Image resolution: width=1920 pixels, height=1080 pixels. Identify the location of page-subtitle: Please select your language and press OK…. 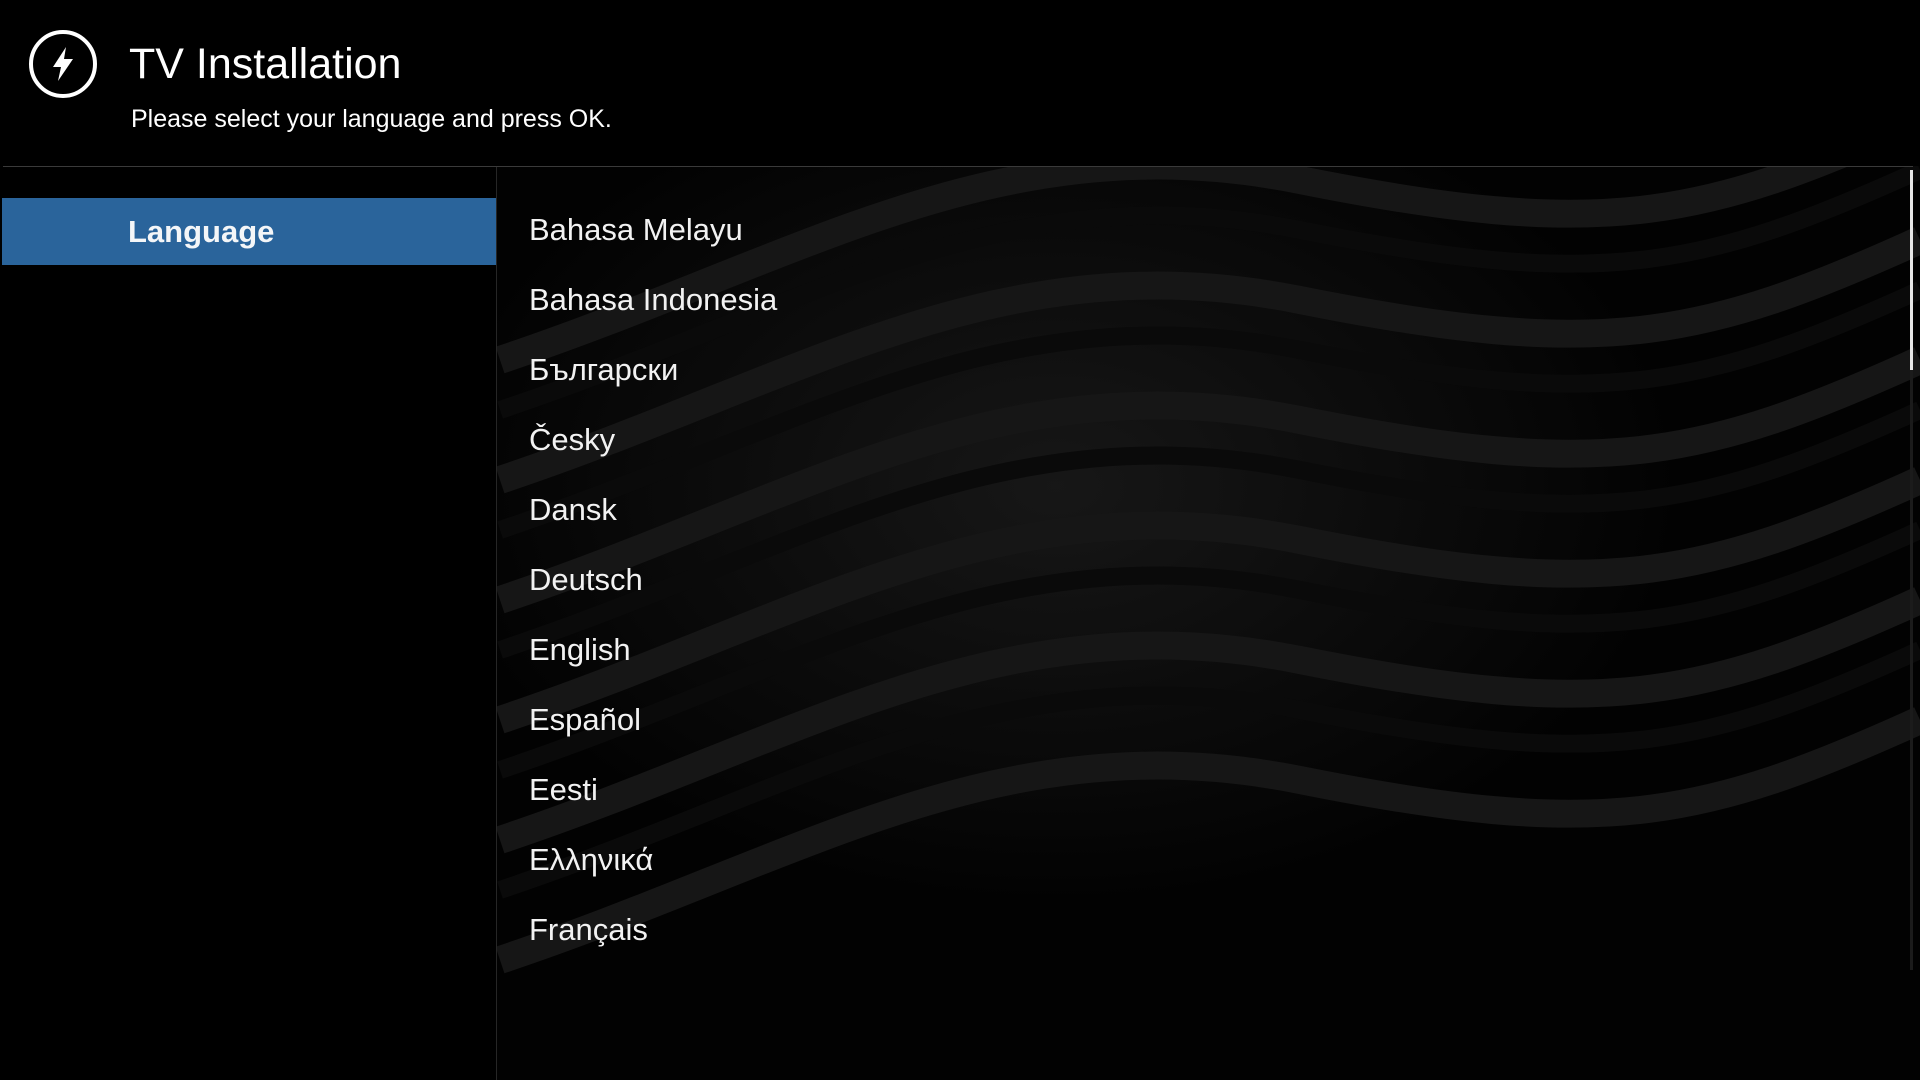
(371, 119).